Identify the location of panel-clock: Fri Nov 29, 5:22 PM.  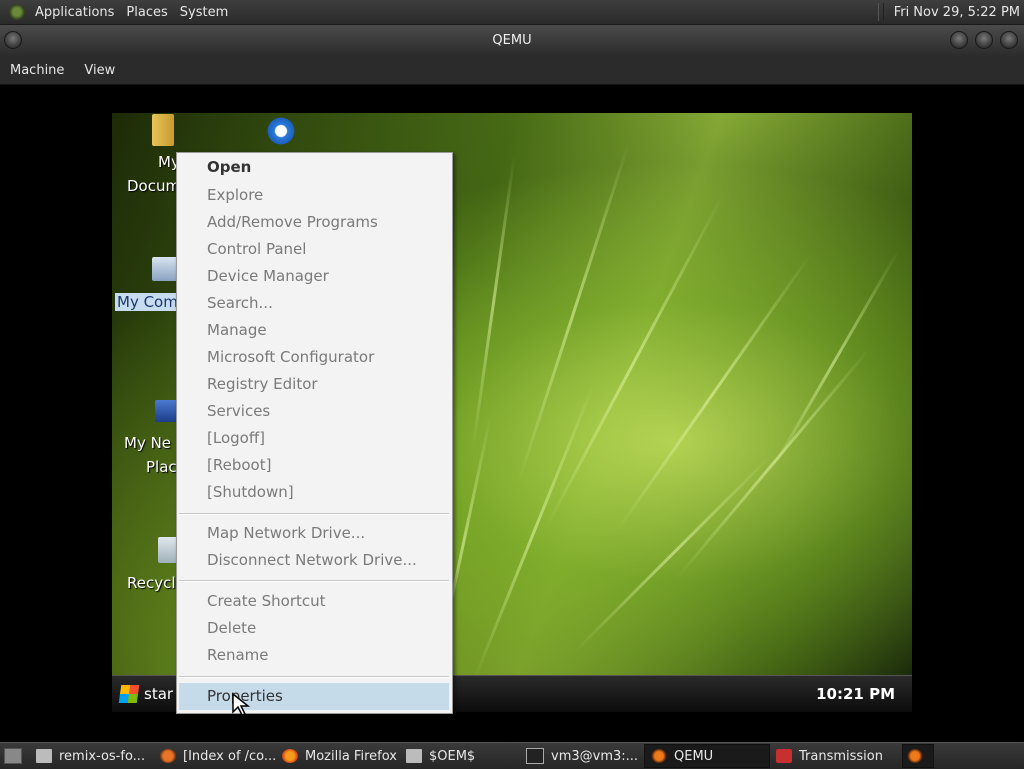
(957, 12).